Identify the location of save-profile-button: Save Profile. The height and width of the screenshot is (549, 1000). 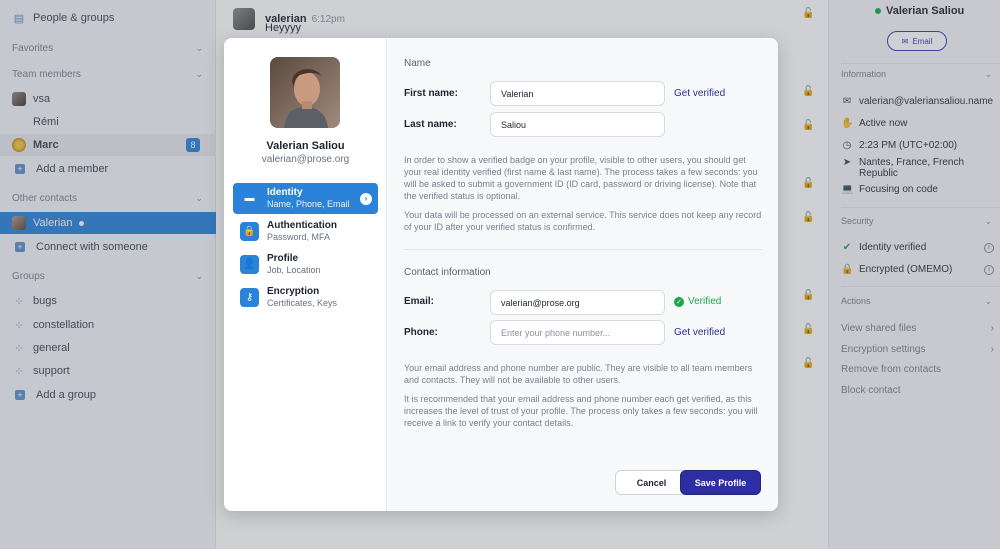
(720, 482).